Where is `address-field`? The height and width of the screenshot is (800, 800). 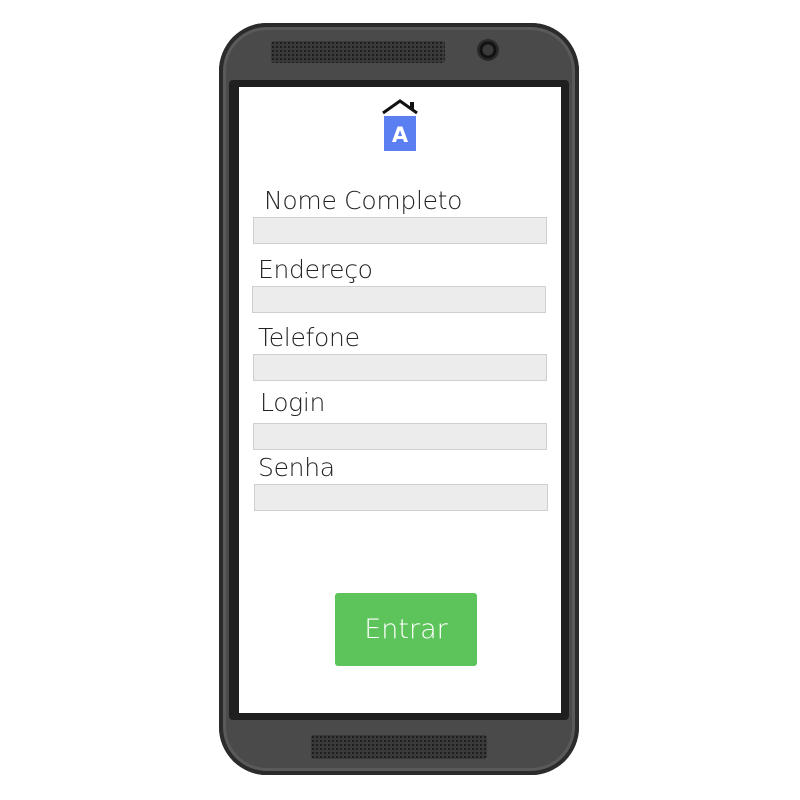 address-field is located at coordinates (399, 299).